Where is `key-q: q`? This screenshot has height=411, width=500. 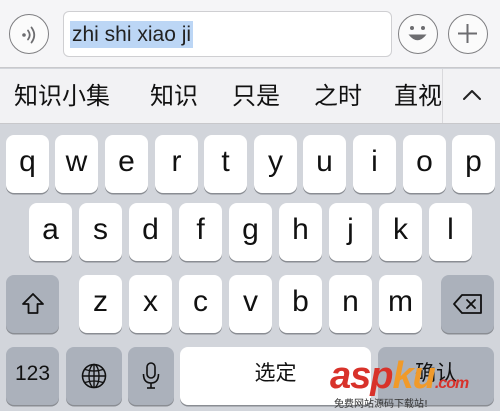 key-q: q is located at coordinates (27, 164).